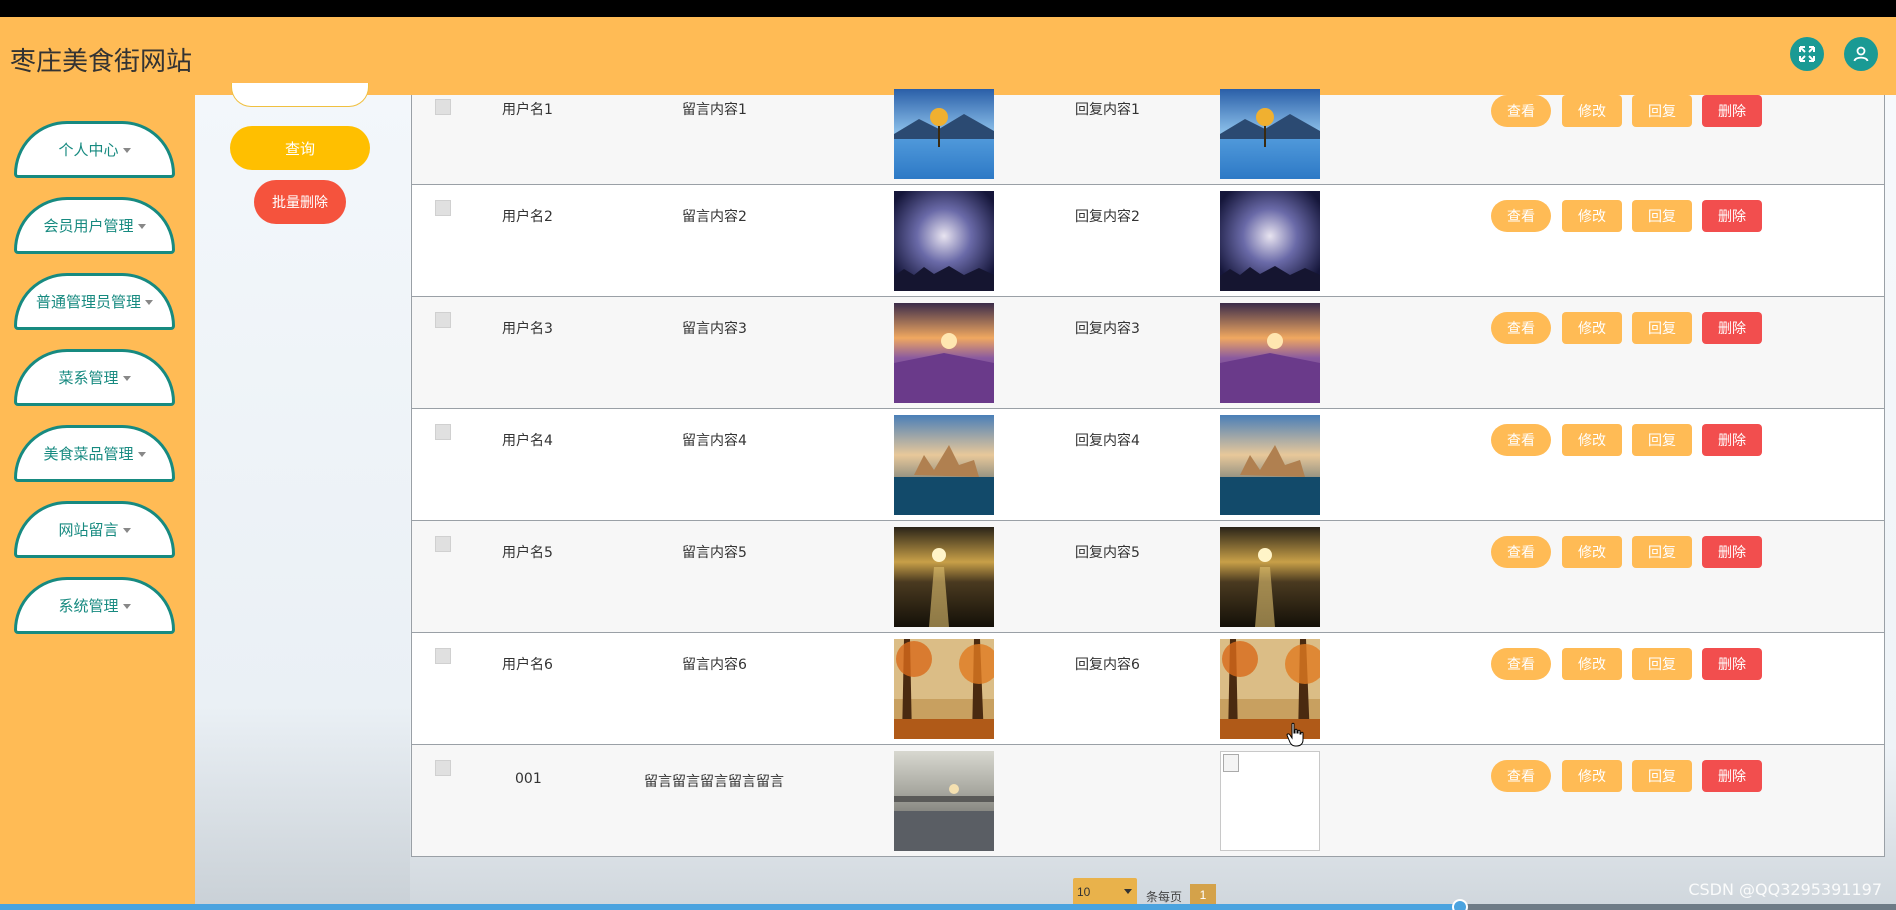 The width and height of the screenshot is (1896, 910). I want to click on message-cell: 留言内容2, so click(714, 217).